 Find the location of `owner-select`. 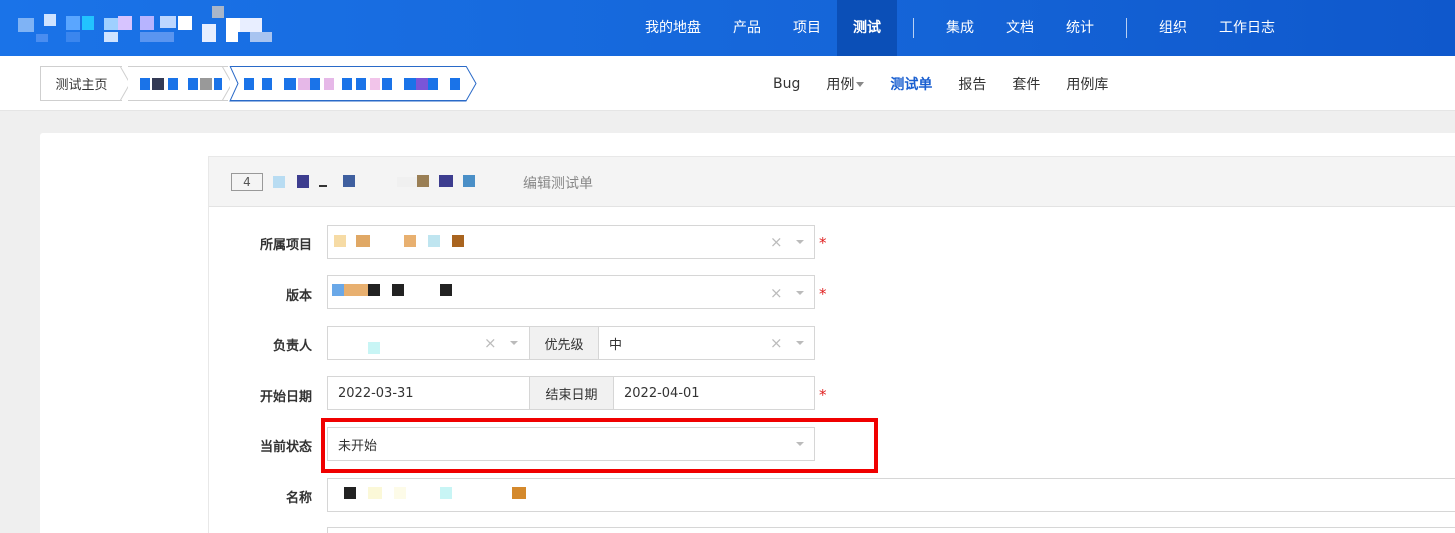

owner-select is located at coordinates (428, 343).